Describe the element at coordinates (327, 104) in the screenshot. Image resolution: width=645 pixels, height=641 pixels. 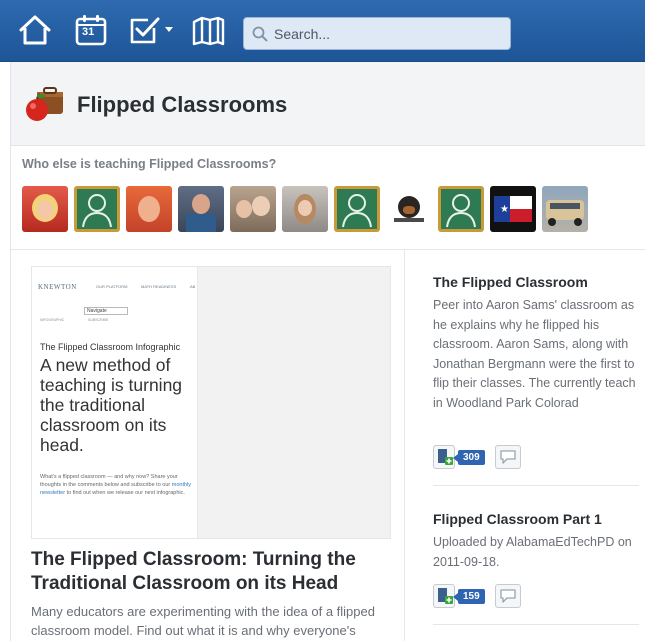
I see `page-header: Flipped Classrooms` at that location.